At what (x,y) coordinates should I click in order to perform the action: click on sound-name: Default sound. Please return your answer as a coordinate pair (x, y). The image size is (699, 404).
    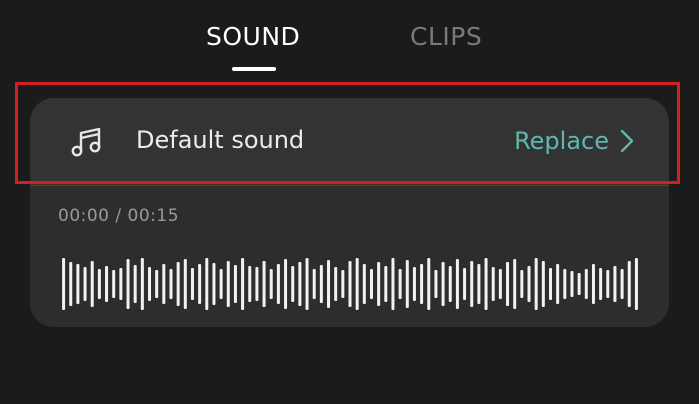
    Looking at the image, I should click on (220, 140).